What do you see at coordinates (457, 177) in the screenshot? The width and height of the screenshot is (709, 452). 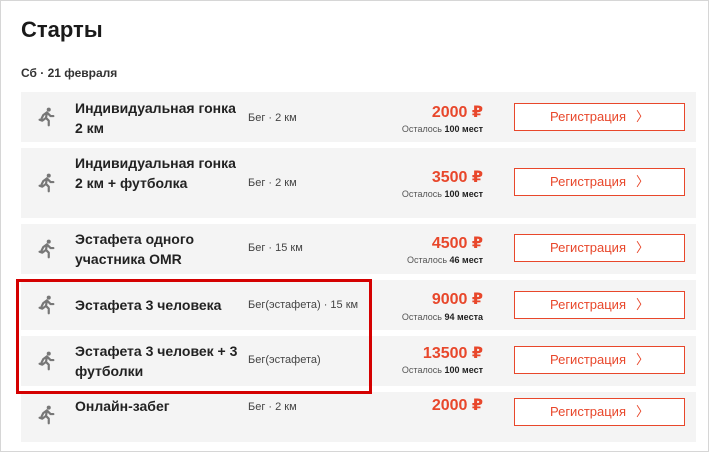 I see `start-price: 3500 ₽` at bounding box center [457, 177].